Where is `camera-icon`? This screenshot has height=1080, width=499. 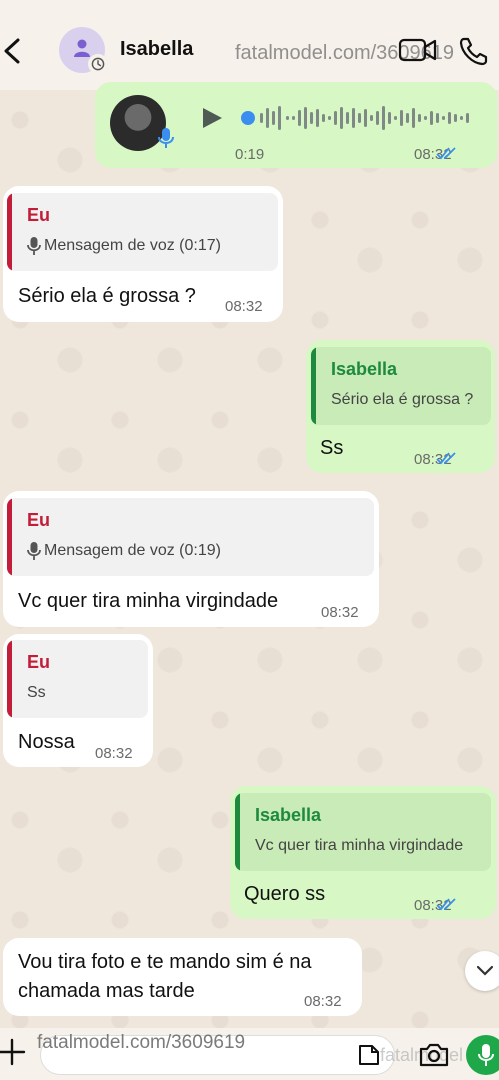
camera-icon is located at coordinates (434, 1055).